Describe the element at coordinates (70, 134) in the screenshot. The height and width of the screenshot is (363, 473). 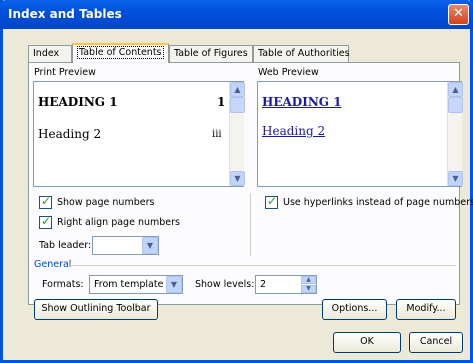
I see `print-heading-2: Heading 2` at that location.